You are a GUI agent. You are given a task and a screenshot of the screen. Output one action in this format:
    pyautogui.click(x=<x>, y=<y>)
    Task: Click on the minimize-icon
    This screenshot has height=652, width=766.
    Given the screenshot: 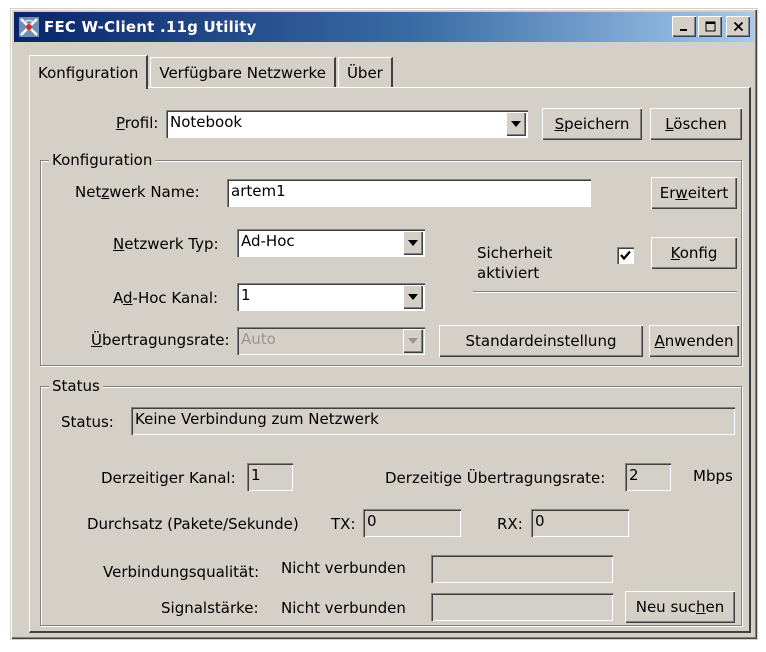 What is the action you would take?
    pyautogui.click(x=683, y=29)
    